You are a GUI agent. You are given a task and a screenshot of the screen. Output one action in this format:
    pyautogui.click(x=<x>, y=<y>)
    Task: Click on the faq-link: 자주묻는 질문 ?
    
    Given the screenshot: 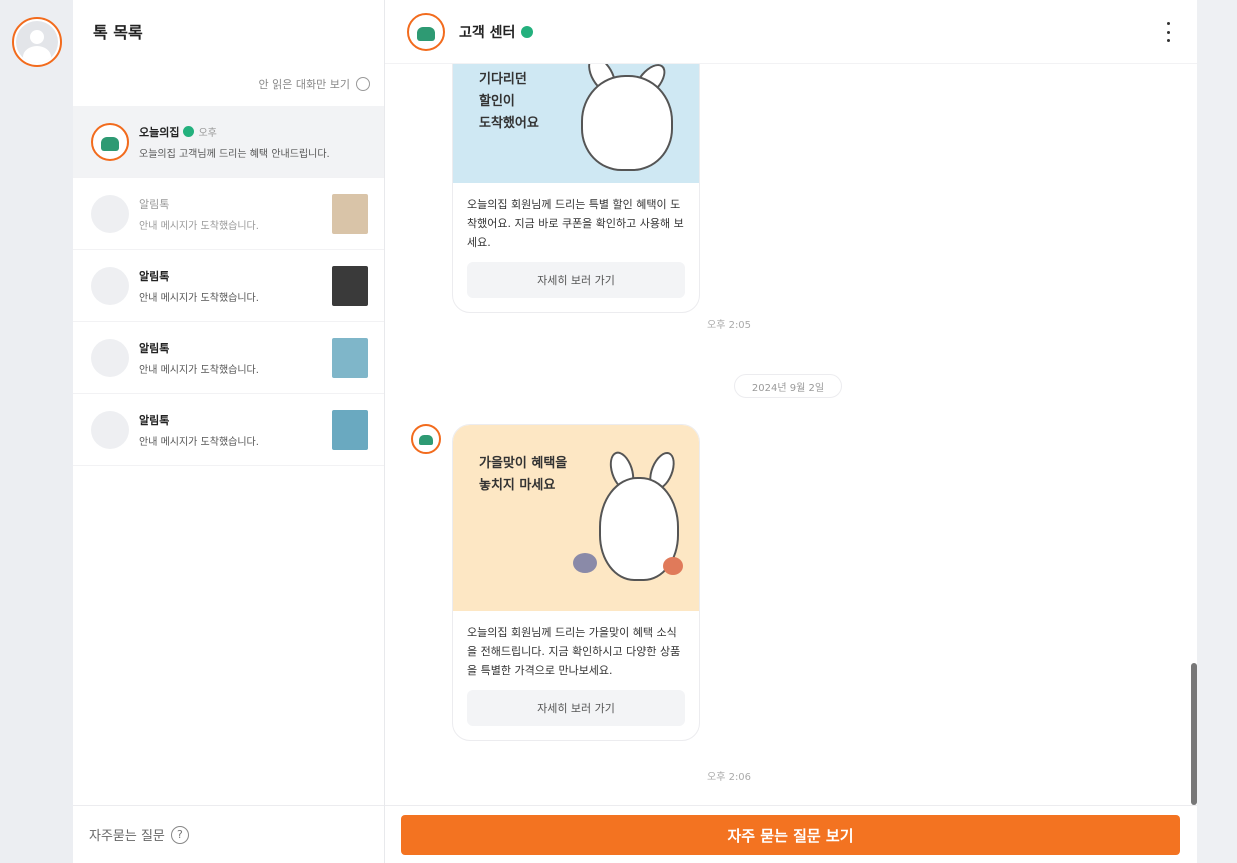 What is the action you would take?
    pyautogui.click(x=228, y=834)
    